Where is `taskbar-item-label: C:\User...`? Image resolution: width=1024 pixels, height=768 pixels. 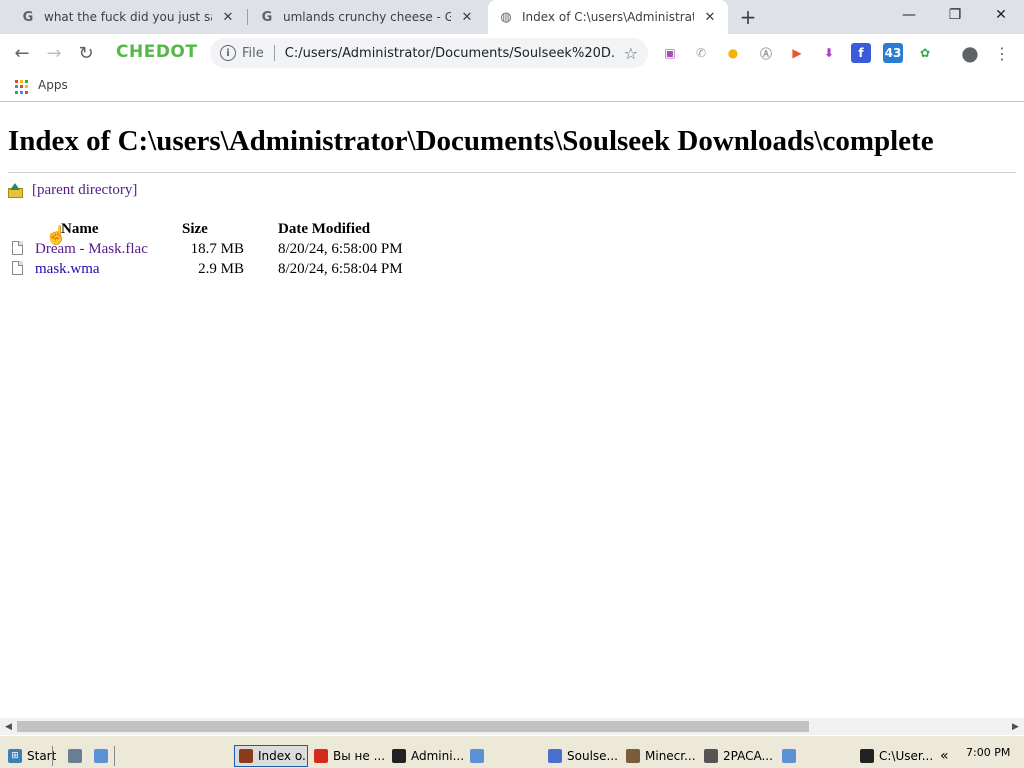
taskbar-item-label: C:\User... is located at coordinates (905, 756).